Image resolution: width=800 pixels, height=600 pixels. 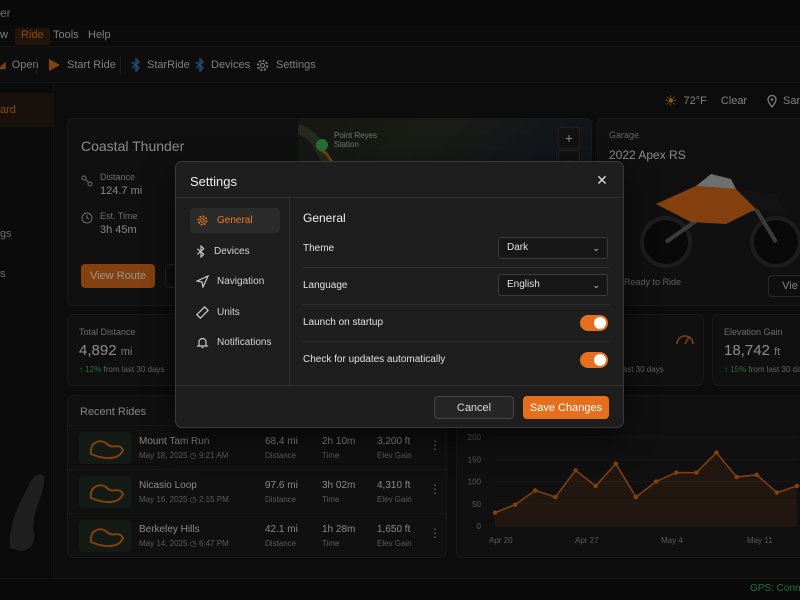 What do you see at coordinates (594, 360) in the screenshot?
I see `auto-update-toggle` at bounding box center [594, 360].